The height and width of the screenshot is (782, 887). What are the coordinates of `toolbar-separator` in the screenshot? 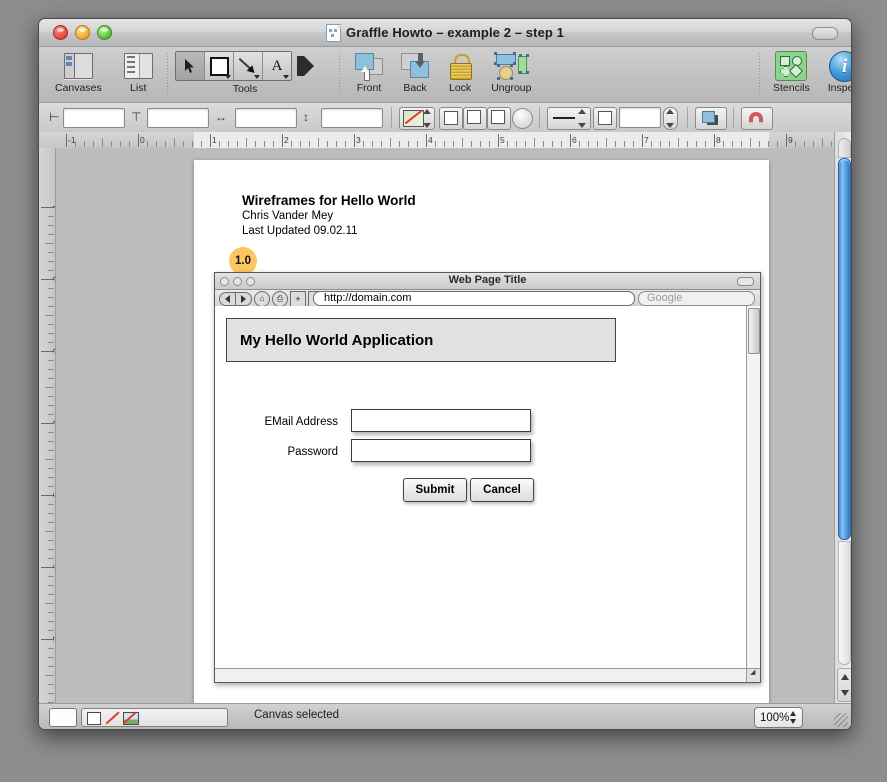 It's located at (167, 74).